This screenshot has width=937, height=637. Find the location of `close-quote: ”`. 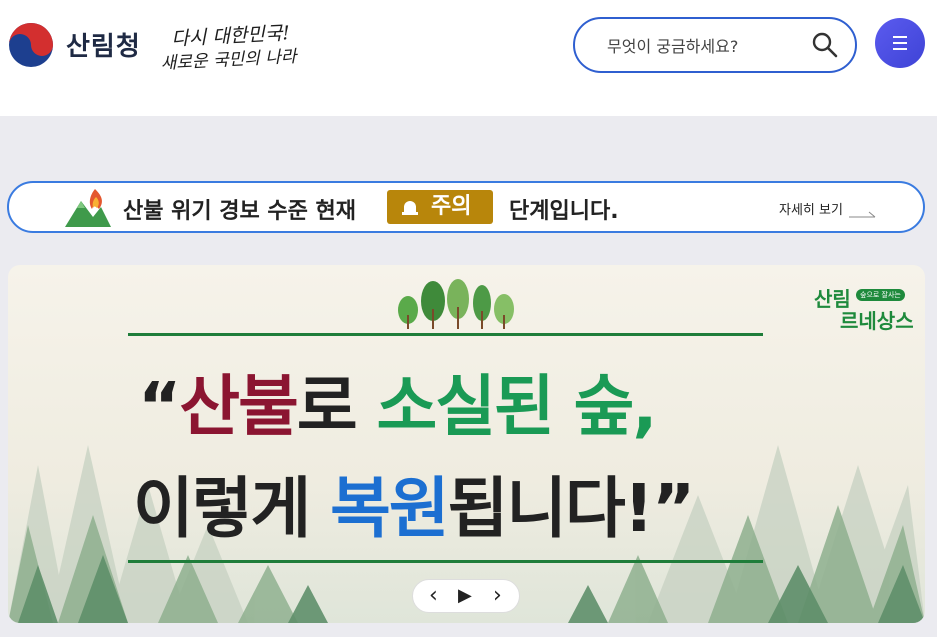

close-quote: ” is located at coordinates (673, 508).